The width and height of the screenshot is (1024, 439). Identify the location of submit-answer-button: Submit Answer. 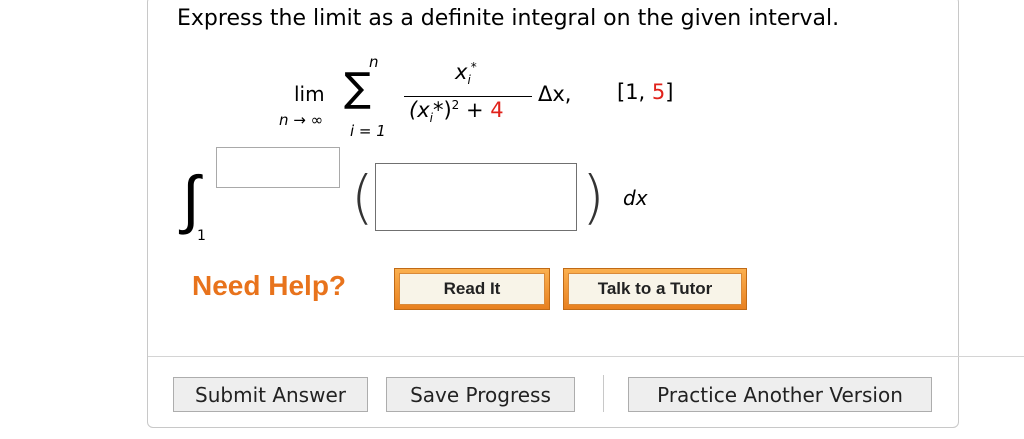
(270, 394).